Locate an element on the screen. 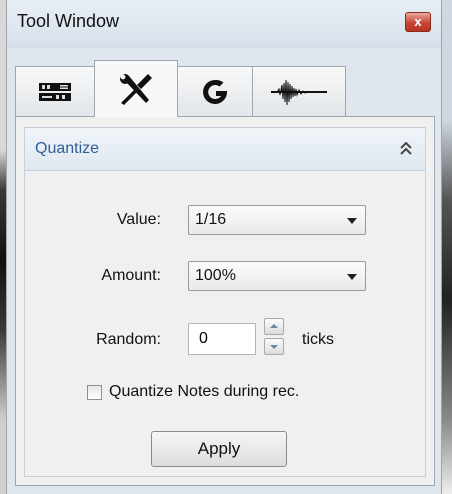 This screenshot has width=452, height=494. section-title: Quantize is located at coordinates (67, 148).